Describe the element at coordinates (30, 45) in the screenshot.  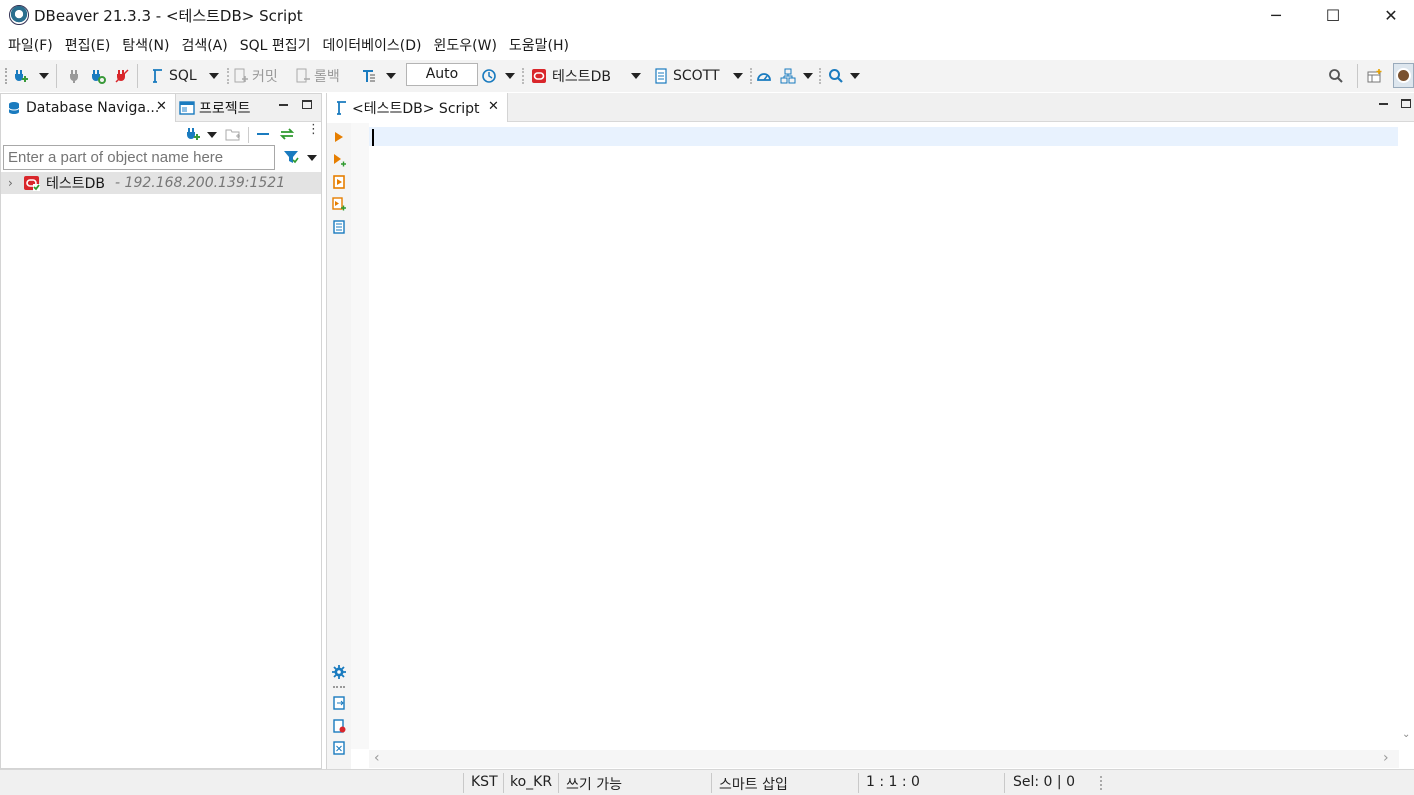
I see `menu-file: 파일(F)` at that location.